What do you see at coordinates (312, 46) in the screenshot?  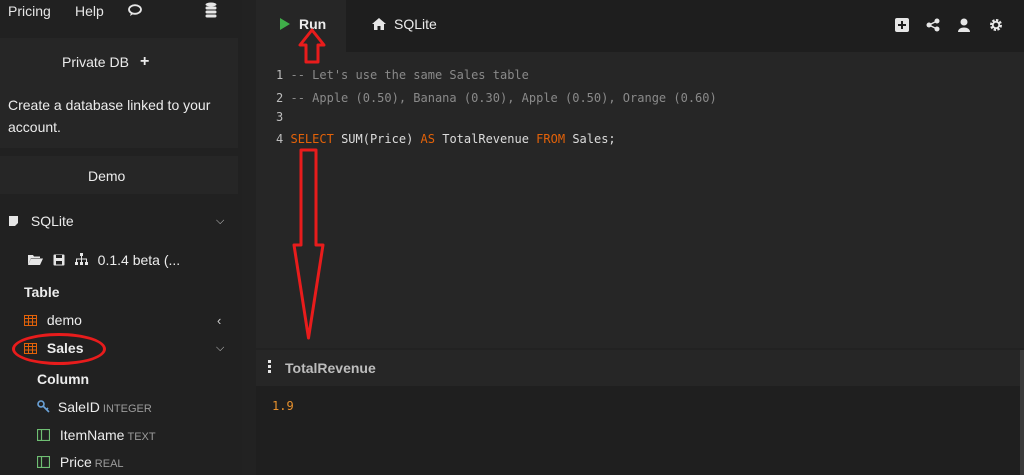 I see `annotation-arrow-up` at bounding box center [312, 46].